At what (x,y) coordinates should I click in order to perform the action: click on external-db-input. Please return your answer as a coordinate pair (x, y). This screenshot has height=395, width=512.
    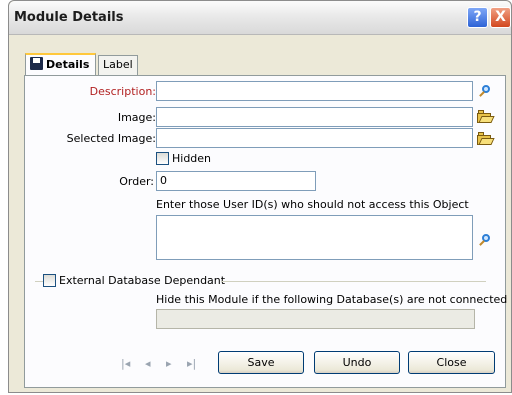
    Looking at the image, I should click on (315, 319).